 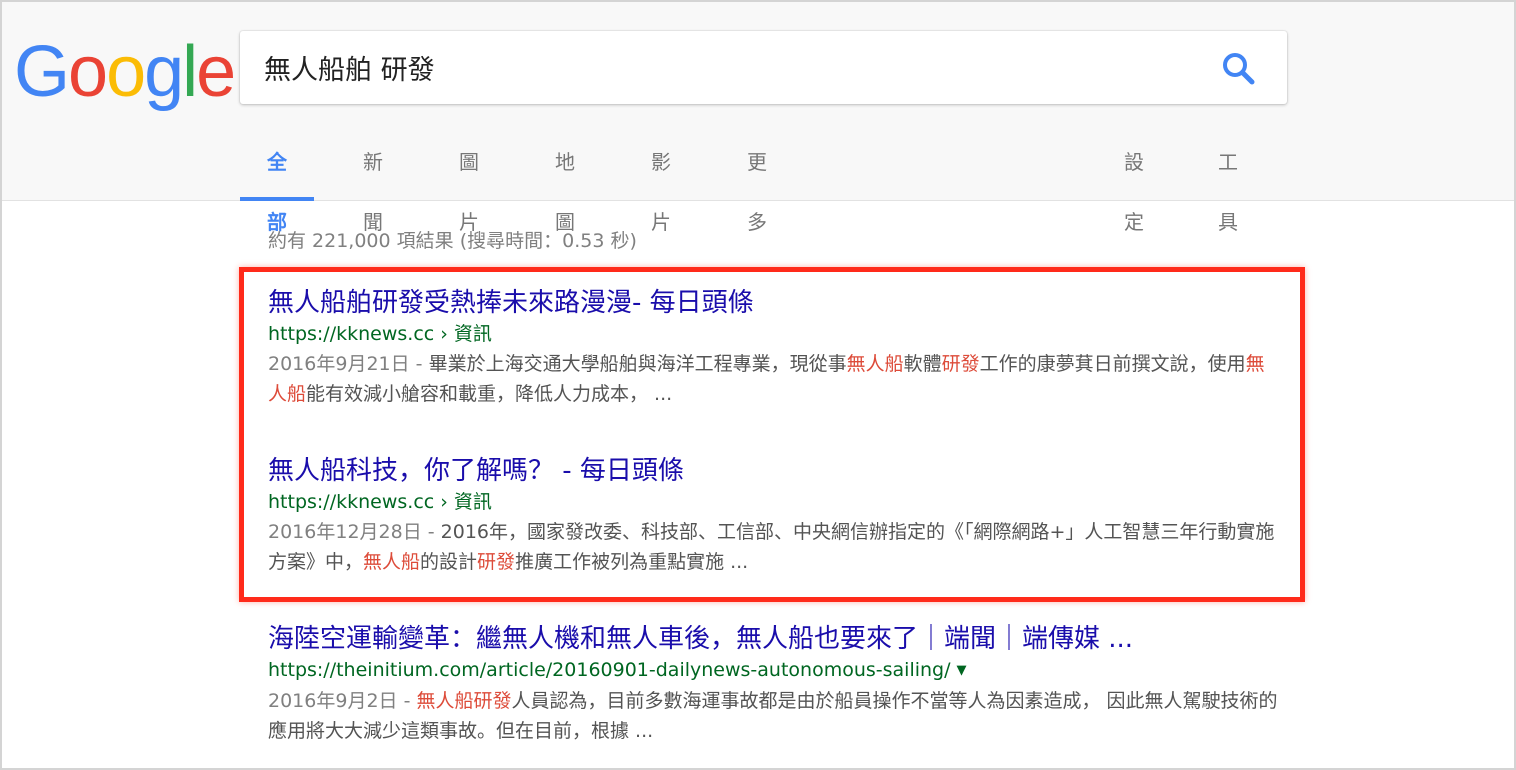 I want to click on search-button, so click(x=1239, y=69).